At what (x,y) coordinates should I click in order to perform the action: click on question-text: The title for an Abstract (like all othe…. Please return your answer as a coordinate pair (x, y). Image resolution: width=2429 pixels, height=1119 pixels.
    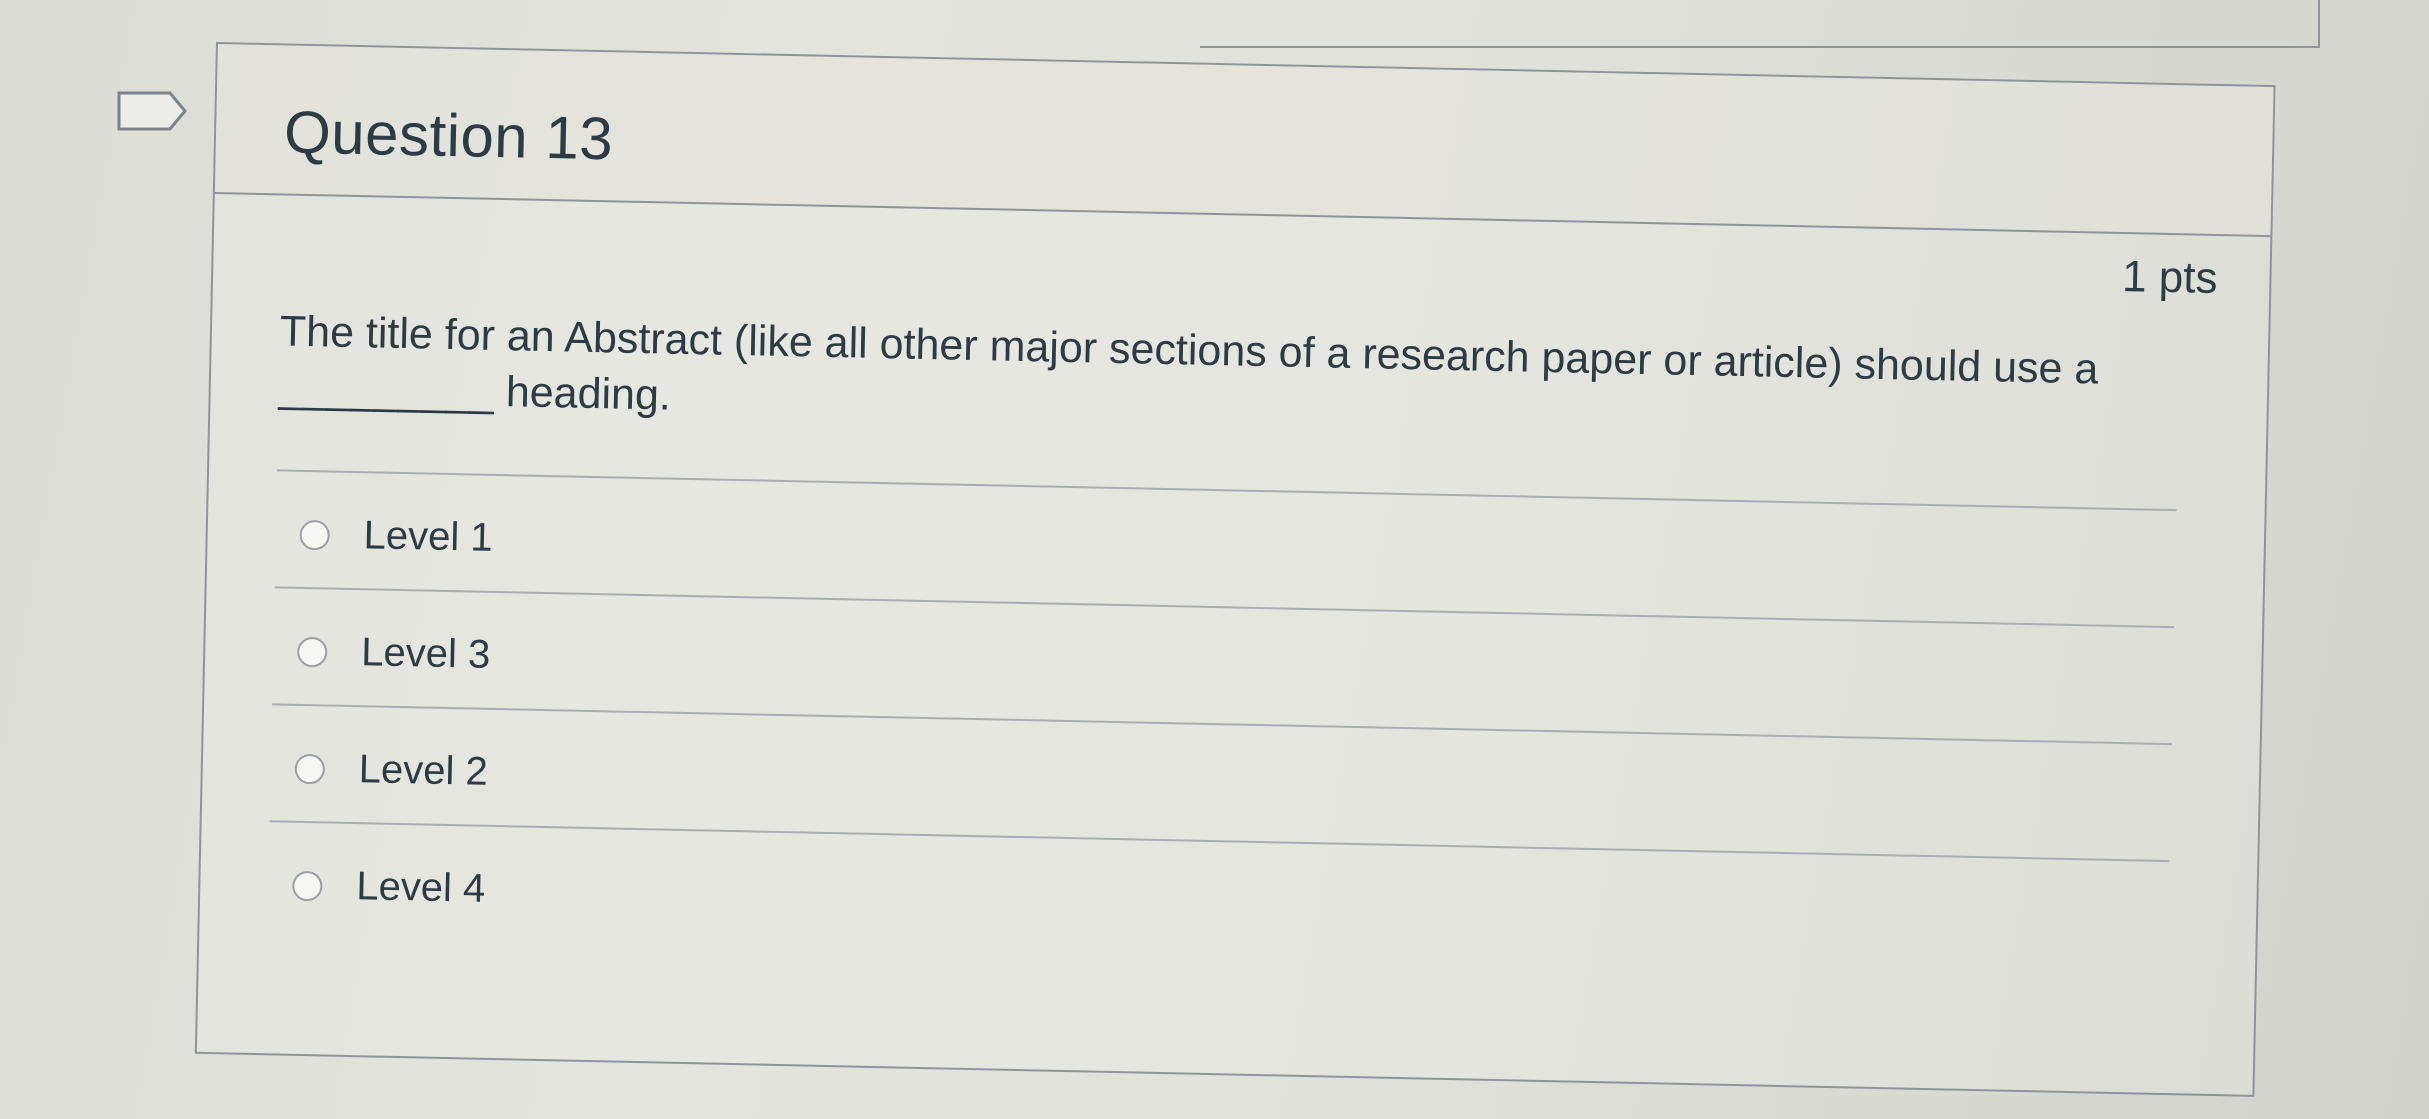
    Looking at the image, I should click on (1188, 363).